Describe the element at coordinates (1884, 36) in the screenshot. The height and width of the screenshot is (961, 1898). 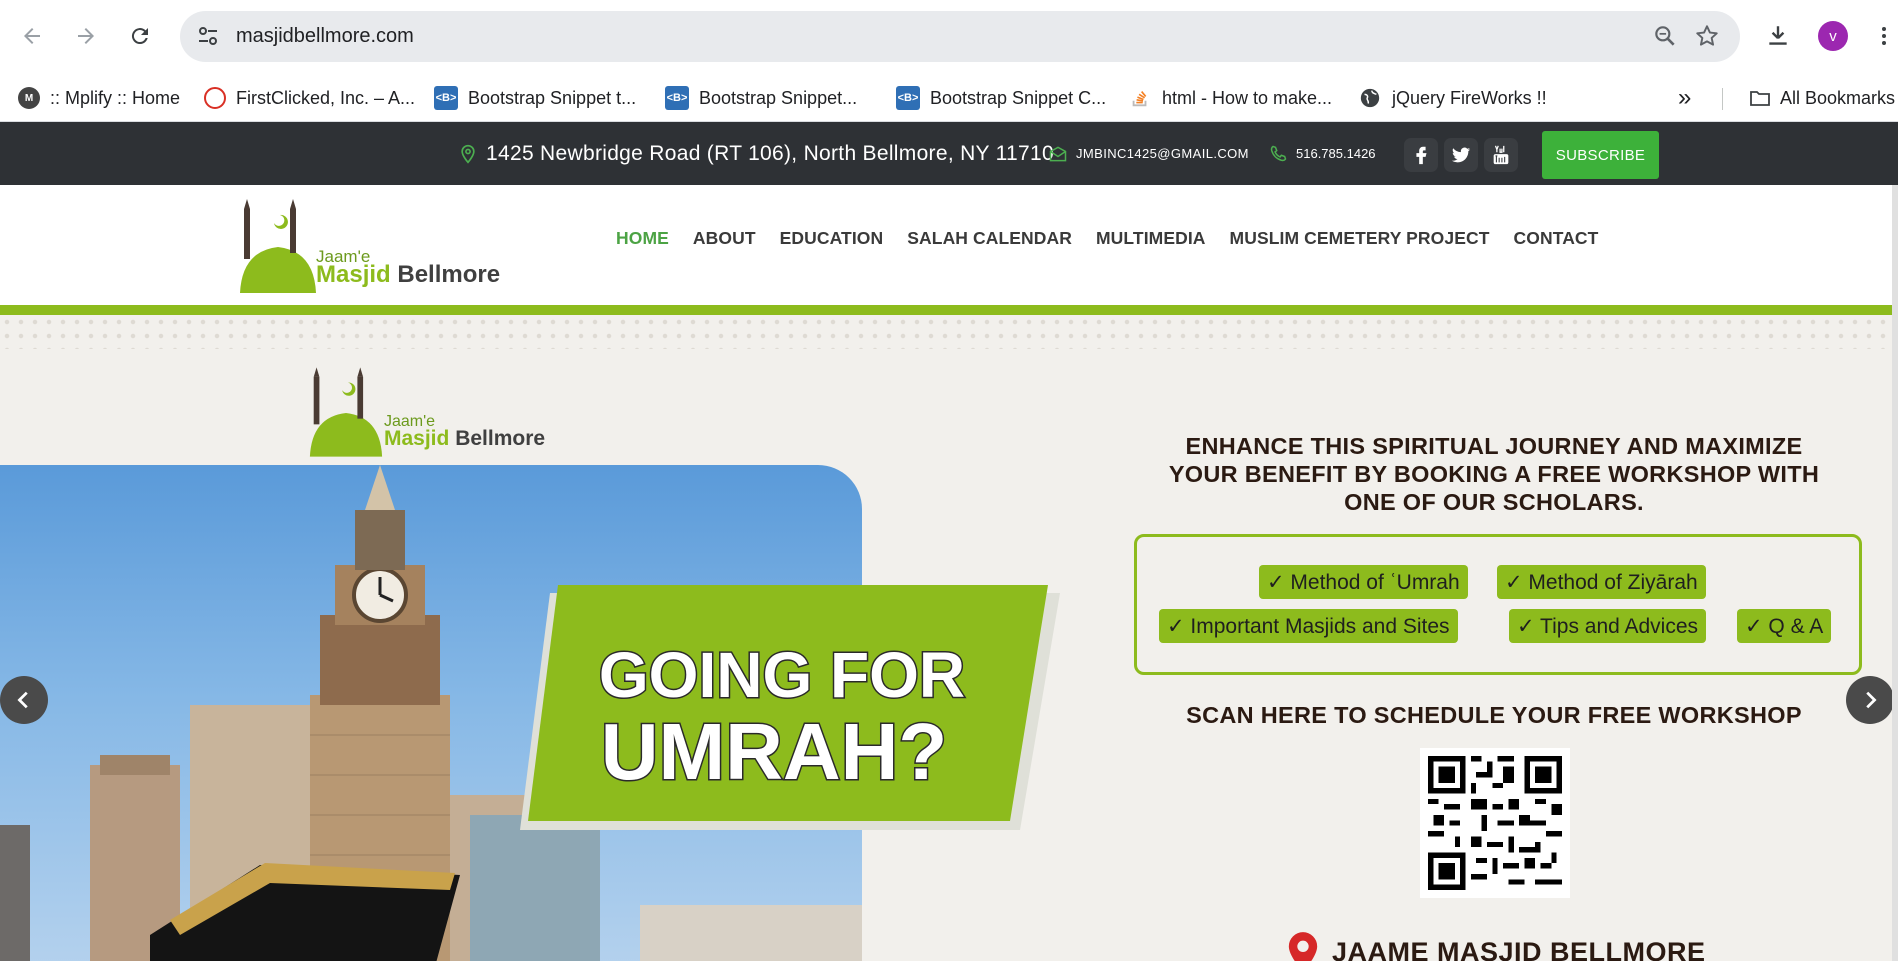
I see `browser-menu-button` at that location.